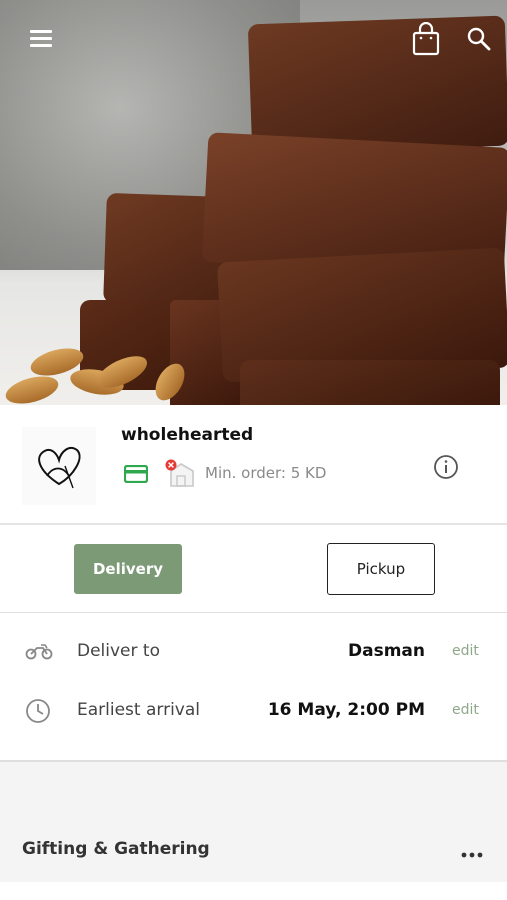 This screenshot has width=507, height=900. I want to click on earliest-arrival-value: 16 May, 2:00 PM, so click(346, 710).